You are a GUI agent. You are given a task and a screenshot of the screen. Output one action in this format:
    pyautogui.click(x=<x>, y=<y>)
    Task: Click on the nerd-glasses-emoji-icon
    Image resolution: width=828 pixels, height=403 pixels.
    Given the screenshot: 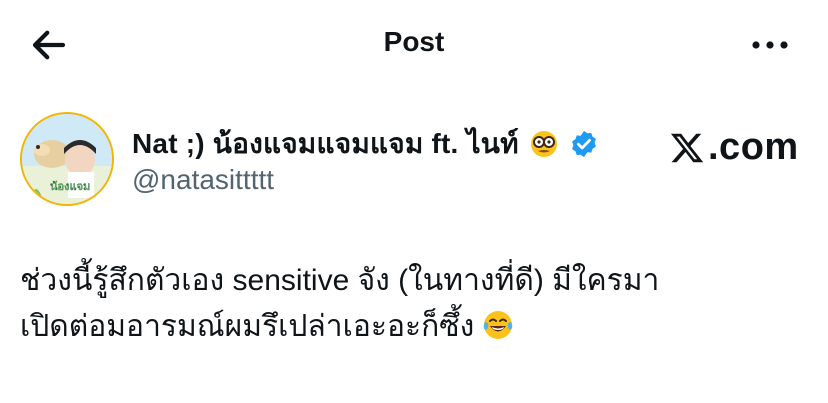 What is the action you would take?
    pyautogui.click(x=543, y=144)
    